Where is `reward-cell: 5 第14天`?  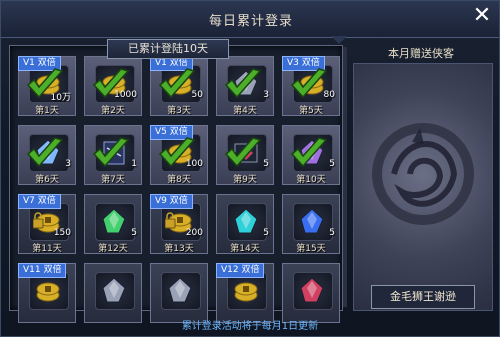 reward-cell: 5 第14天 is located at coordinates (245, 224).